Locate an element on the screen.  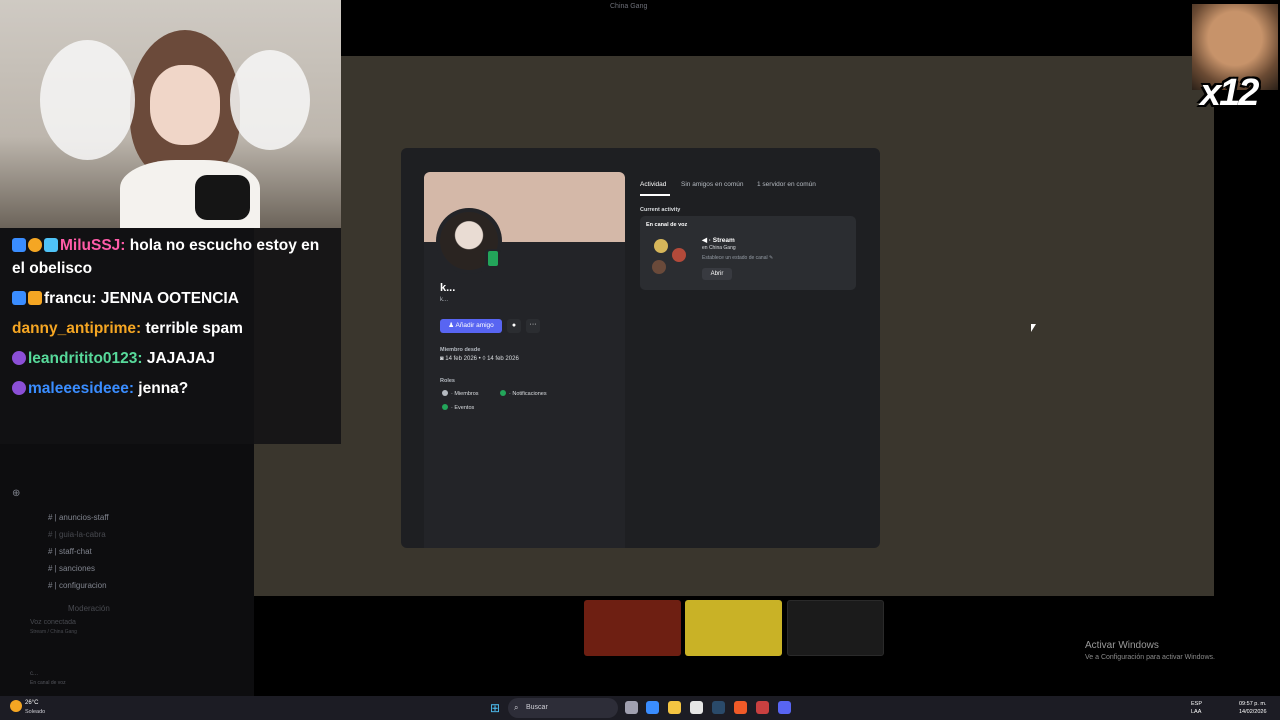
voice-server: Stream / China Gang is located at coordinates (53, 632).